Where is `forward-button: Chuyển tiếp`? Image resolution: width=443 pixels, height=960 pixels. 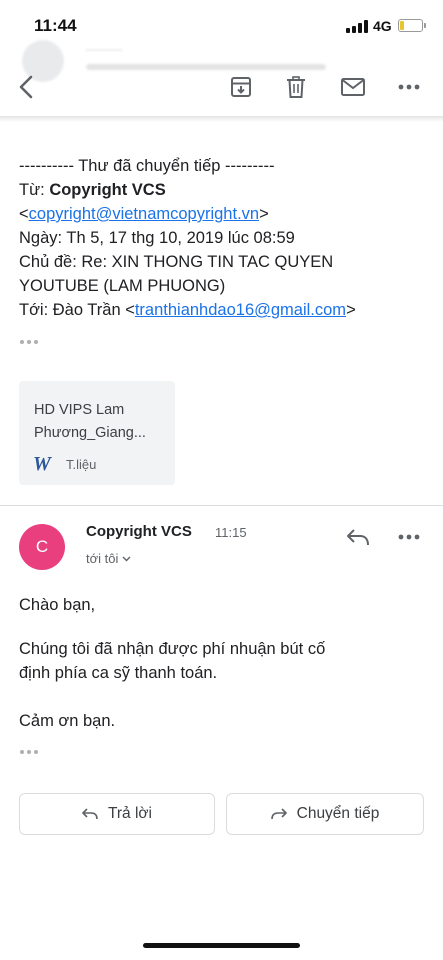
forward-button: Chuyển tiếp is located at coordinates (325, 814).